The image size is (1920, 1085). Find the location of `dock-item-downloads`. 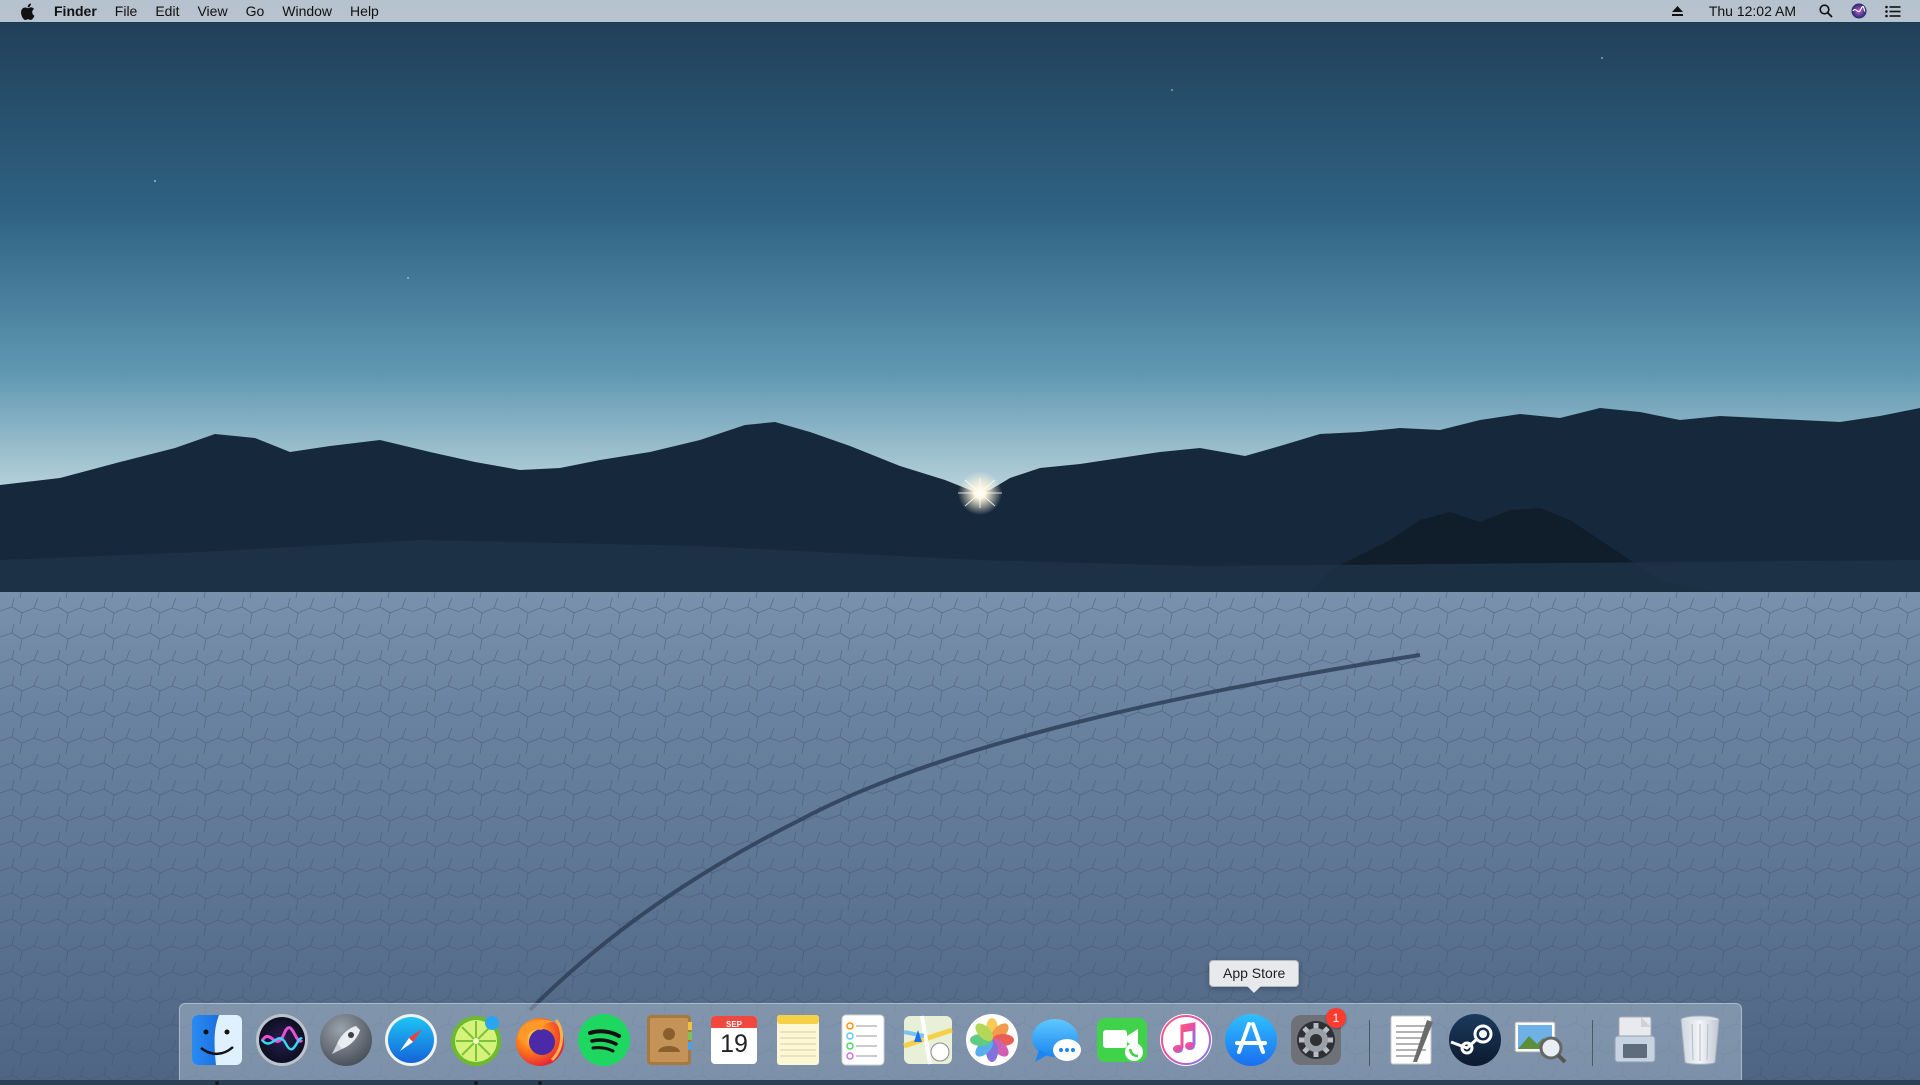

dock-item-downloads is located at coordinates (1635, 1040).